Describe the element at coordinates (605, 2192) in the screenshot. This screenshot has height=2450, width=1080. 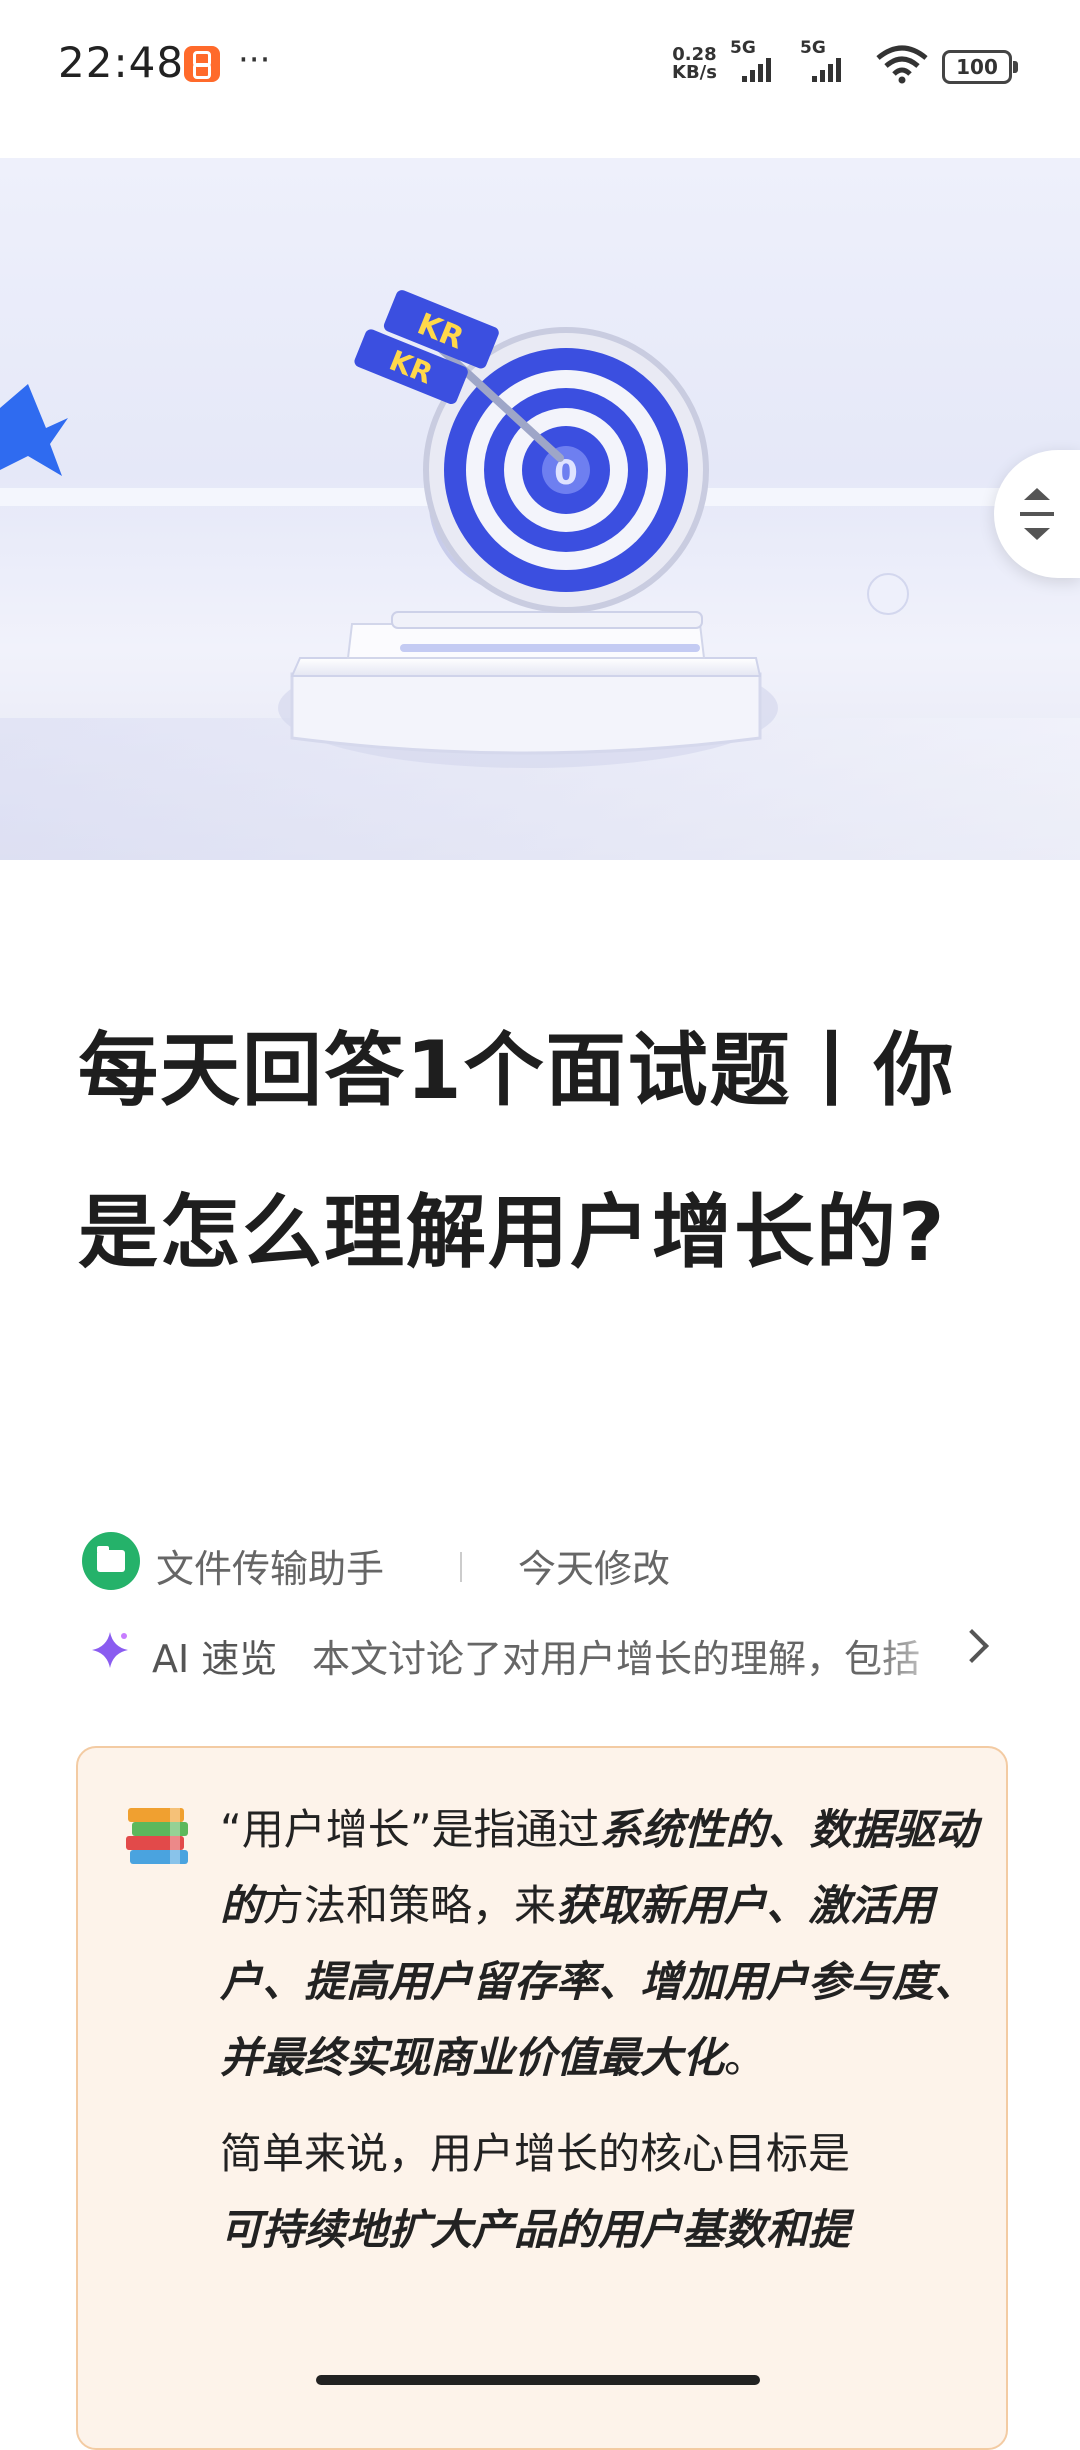
I see `callout-paragraph-2: 简单来说，用户增长的核心目标是 可持续地扩大产品的用户基数和提` at that location.